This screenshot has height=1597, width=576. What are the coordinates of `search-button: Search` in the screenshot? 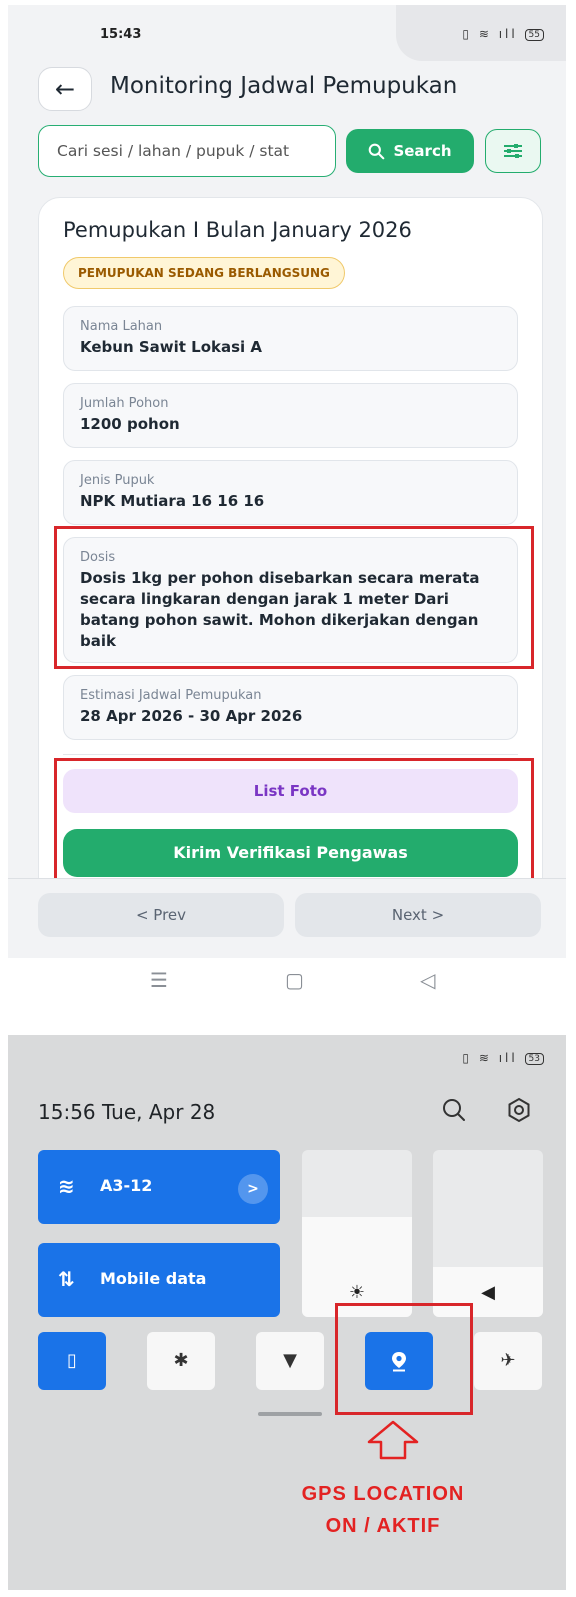 It's located at (410, 151).